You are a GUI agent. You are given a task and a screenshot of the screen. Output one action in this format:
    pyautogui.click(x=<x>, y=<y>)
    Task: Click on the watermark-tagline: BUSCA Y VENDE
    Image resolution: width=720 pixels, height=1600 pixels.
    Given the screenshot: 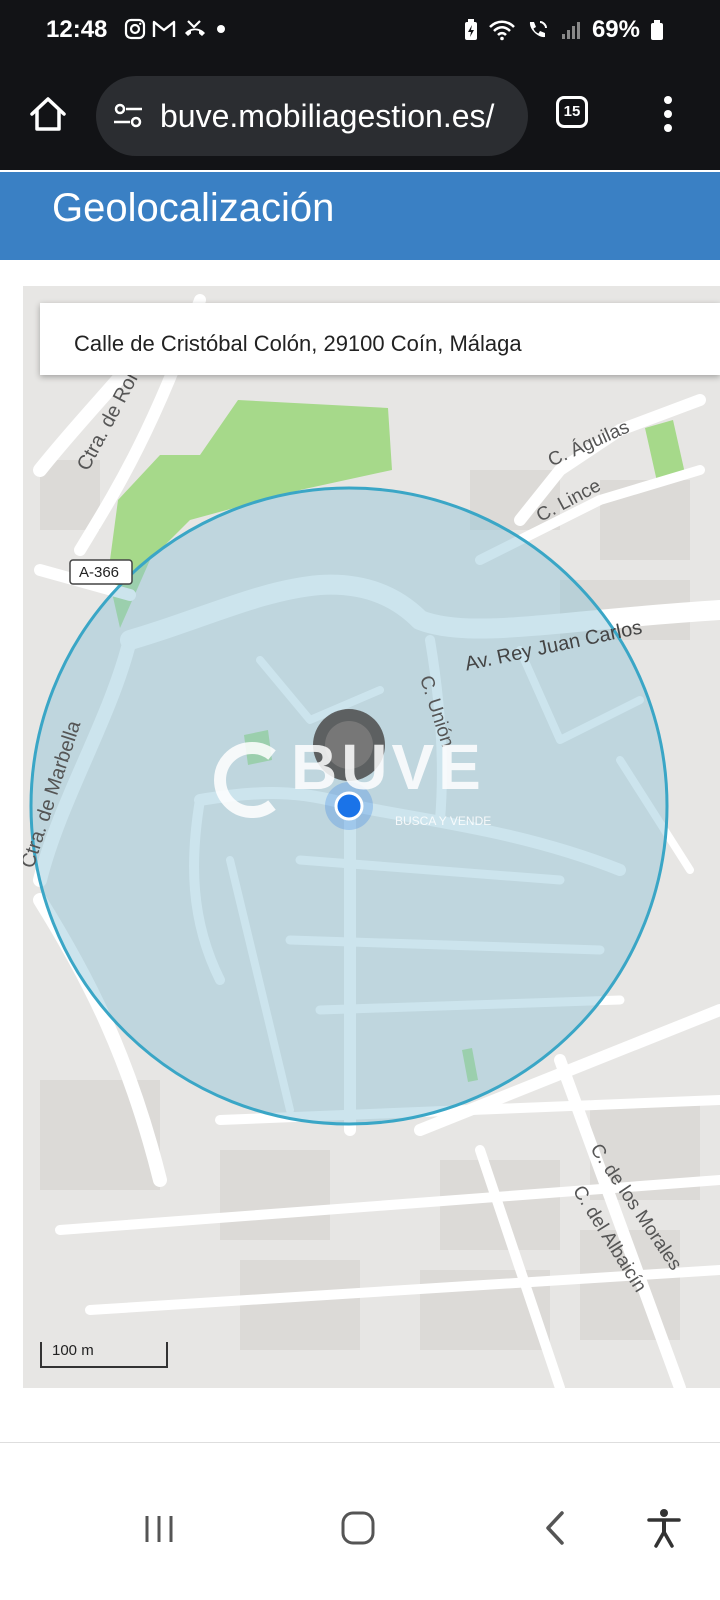 What is the action you would take?
    pyautogui.click(x=443, y=821)
    